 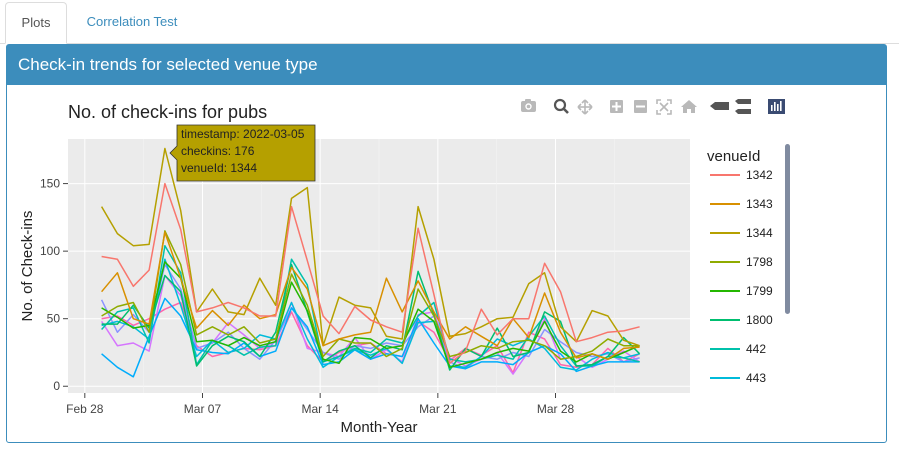 I want to click on tooltip-checkins: checkins: 176, so click(x=218, y=151).